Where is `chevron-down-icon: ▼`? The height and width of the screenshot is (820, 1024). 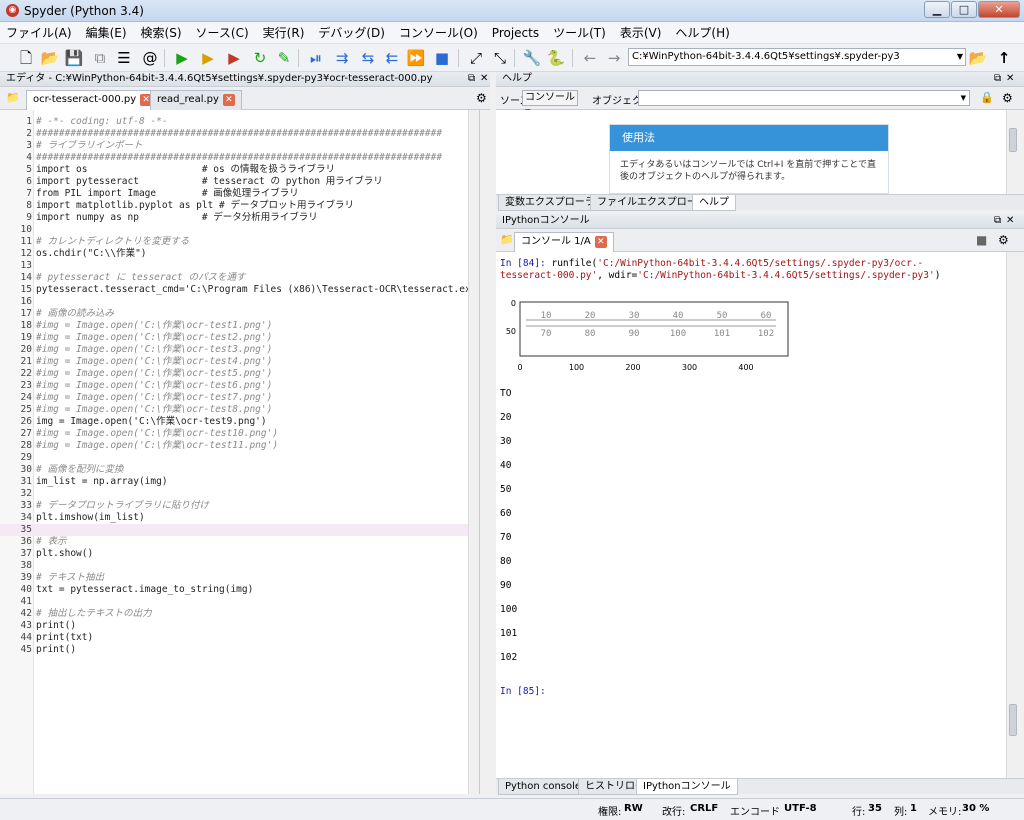
chevron-down-icon: ▼ is located at coordinates (960, 57).